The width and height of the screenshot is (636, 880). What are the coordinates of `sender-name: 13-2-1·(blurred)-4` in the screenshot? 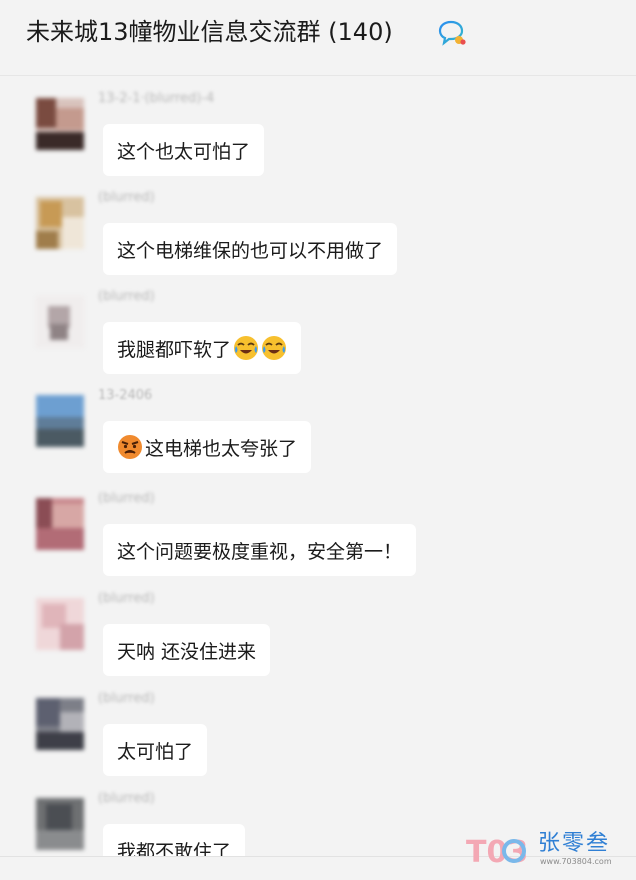 It's located at (156, 98).